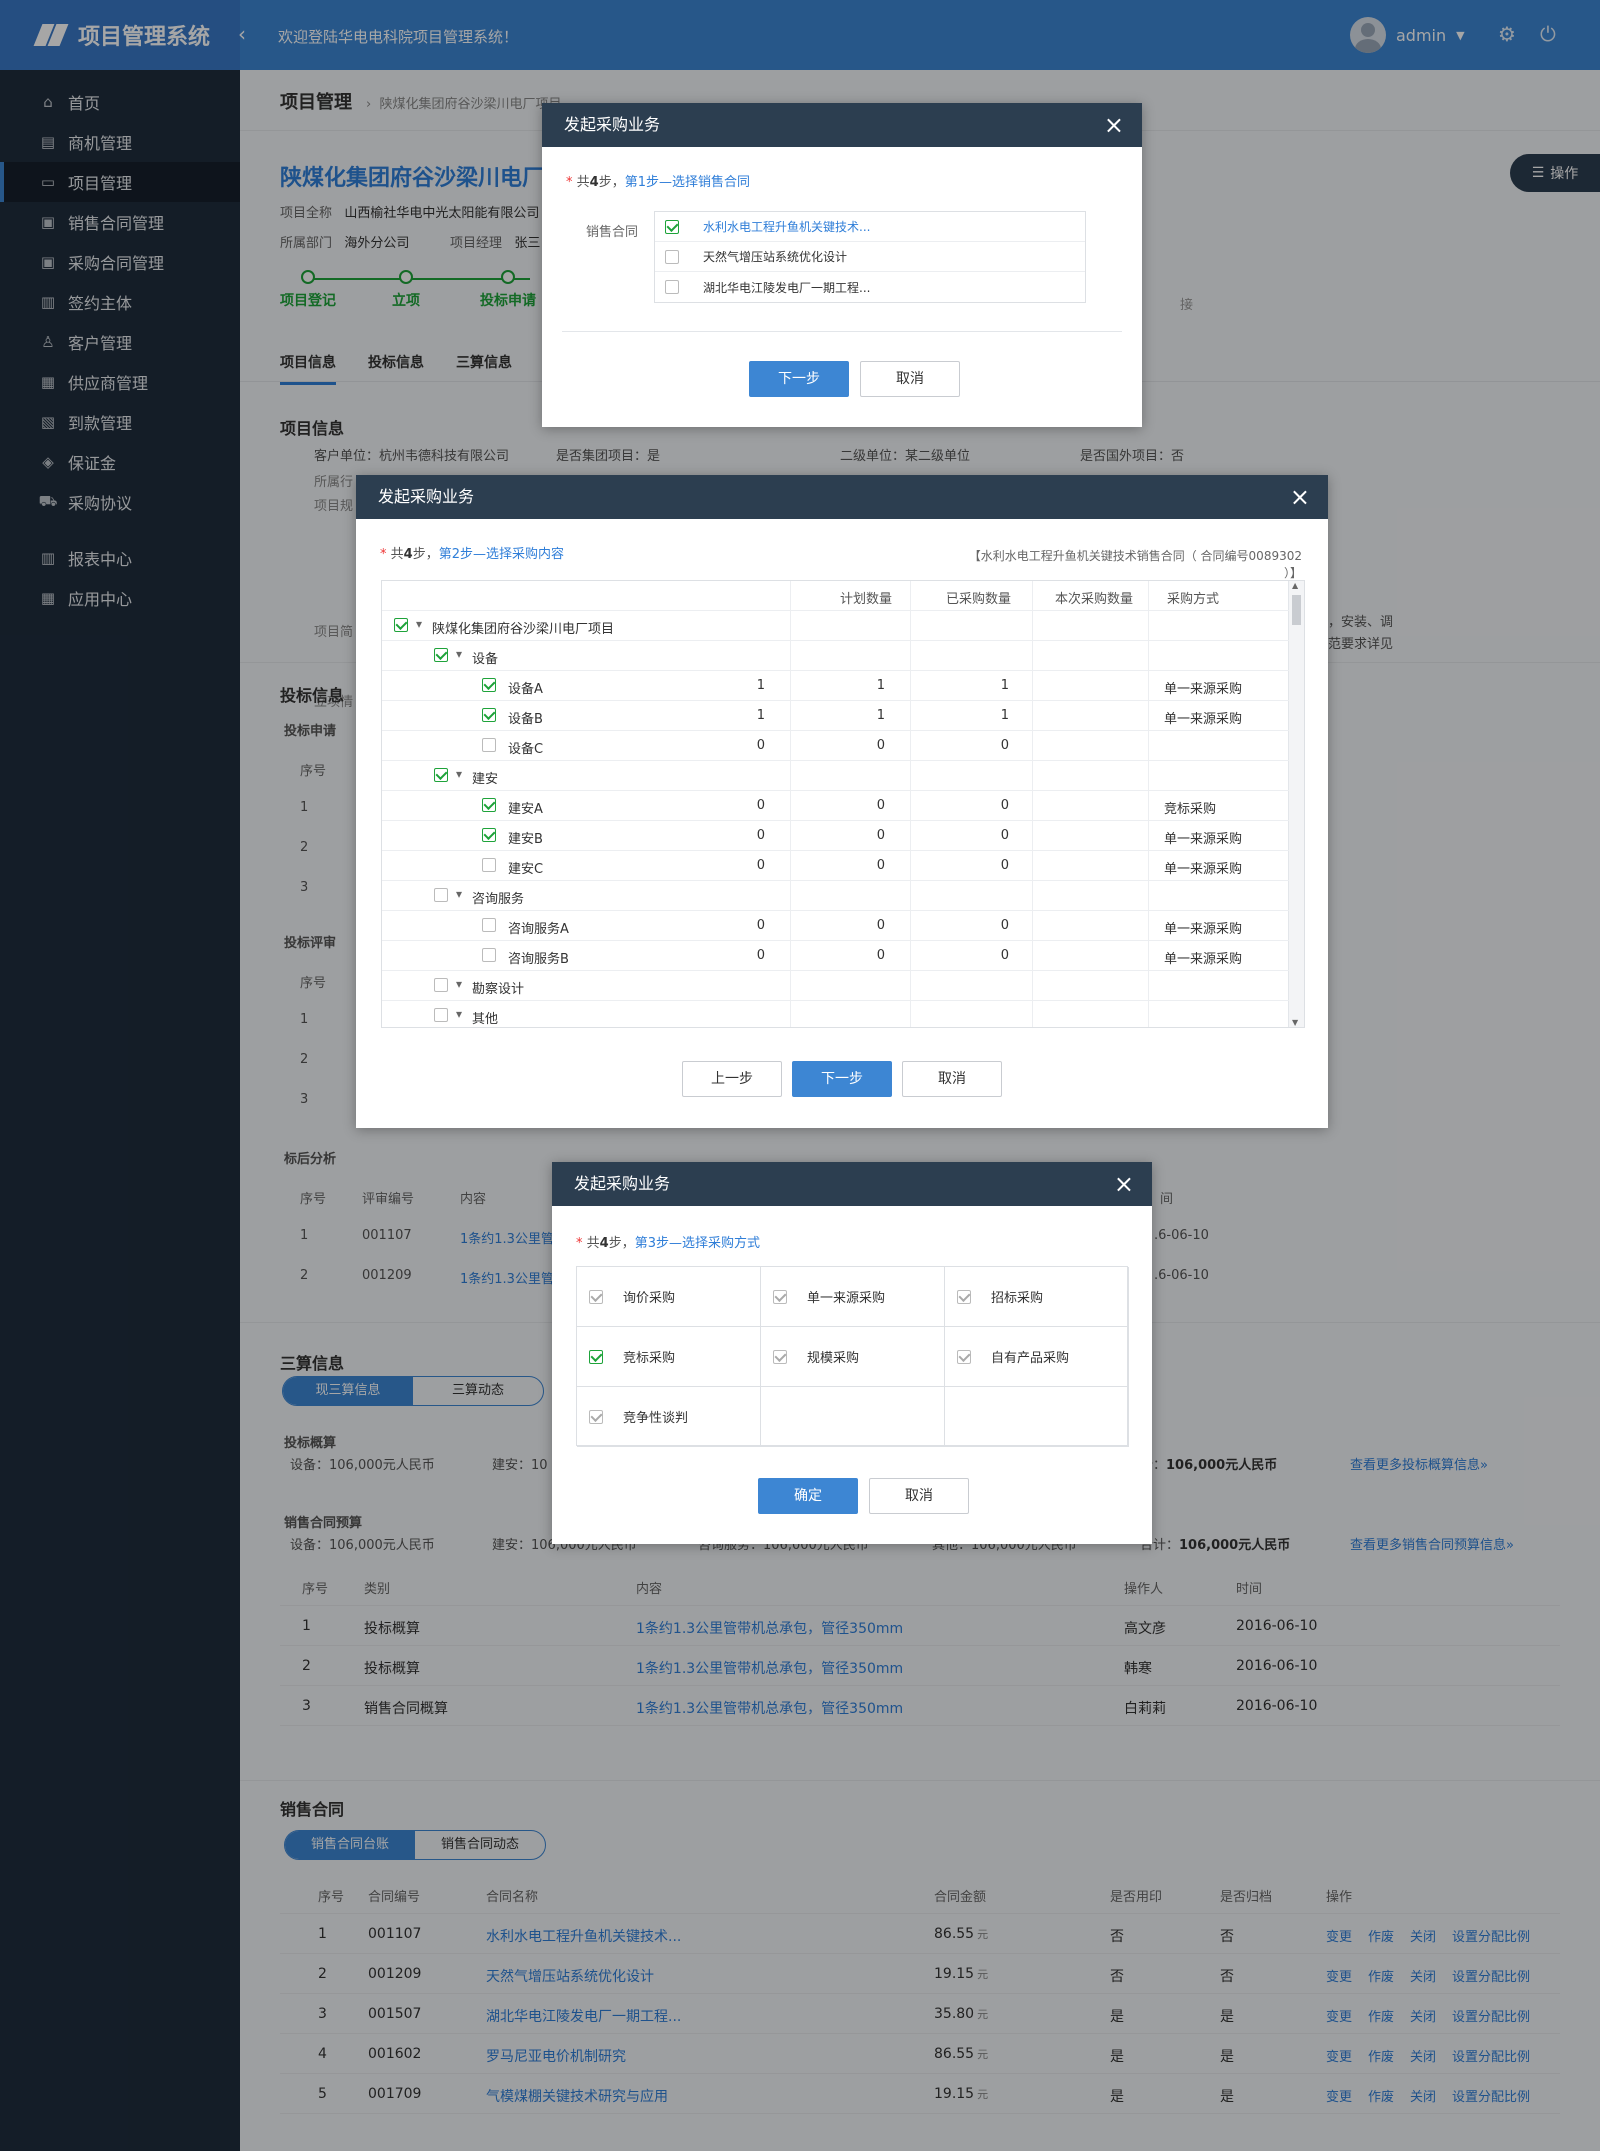  What do you see at coordinates (835, 926) in the screenshot?
I see `table-row: 咨询服务A 0 0 0 单一来源采购` at bounding box center [835, 926].